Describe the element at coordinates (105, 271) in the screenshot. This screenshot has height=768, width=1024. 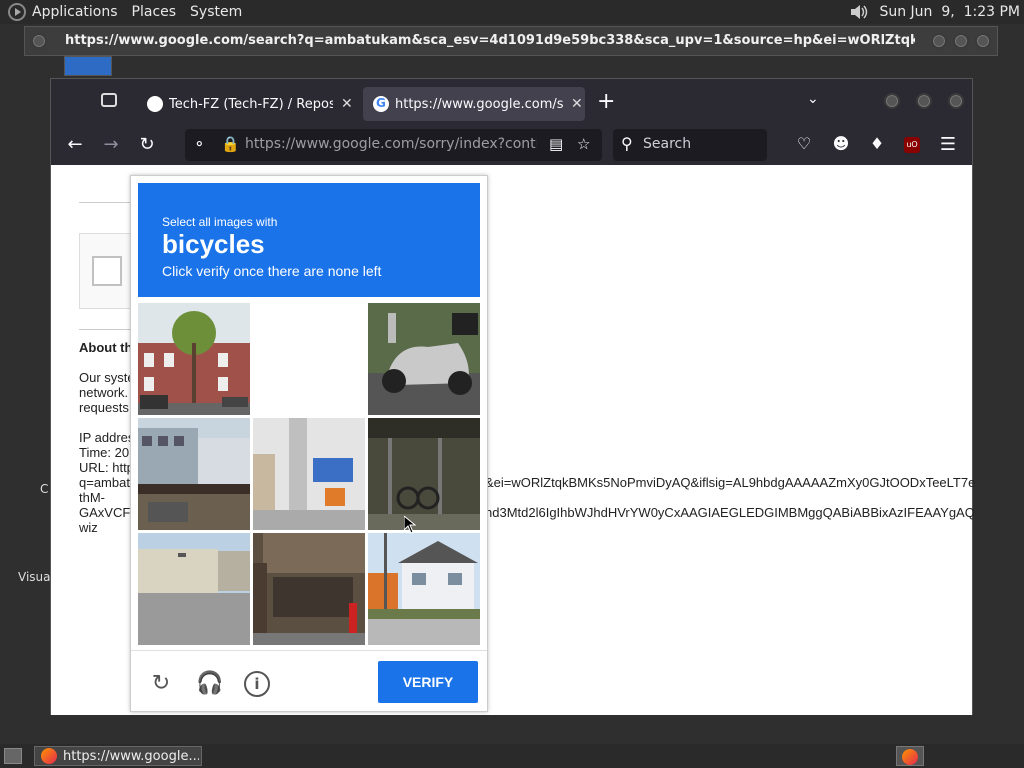
I see `recaptcha-checkbox` at that location.